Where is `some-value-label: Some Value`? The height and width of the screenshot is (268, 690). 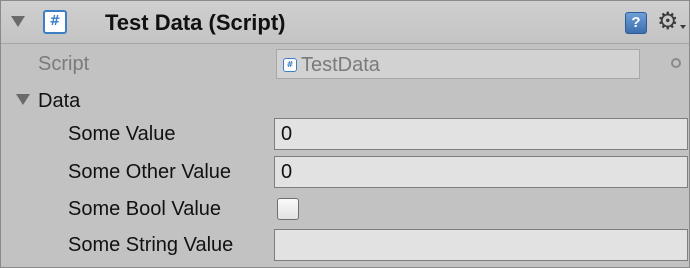 some-value-label: Some Value is located at coordinates (122, 134).